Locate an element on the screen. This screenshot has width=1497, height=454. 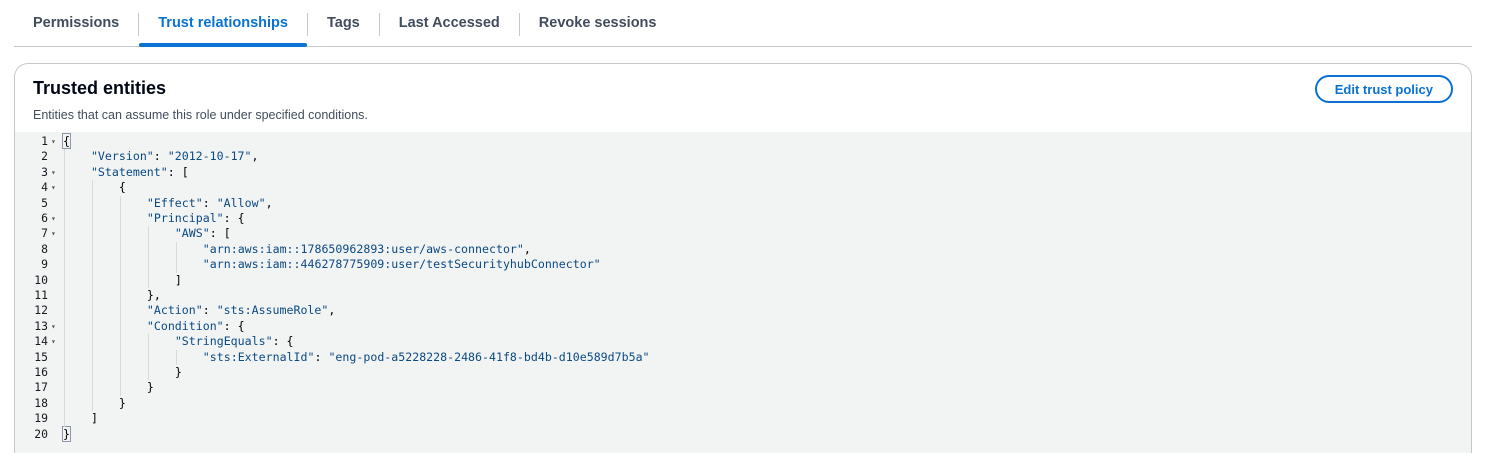
code-text: "Statement": [ is located at coordinates (140, 172).